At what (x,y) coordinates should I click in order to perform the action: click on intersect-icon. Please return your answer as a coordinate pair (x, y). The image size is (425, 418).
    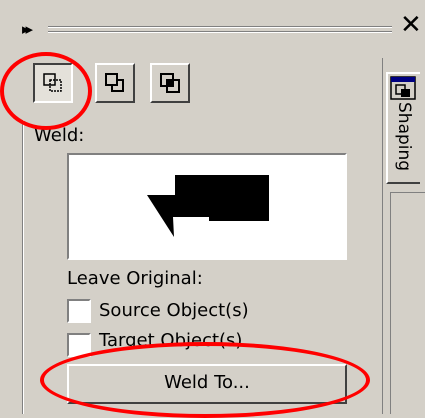
    Looking at the image, I should click on (170, 83).